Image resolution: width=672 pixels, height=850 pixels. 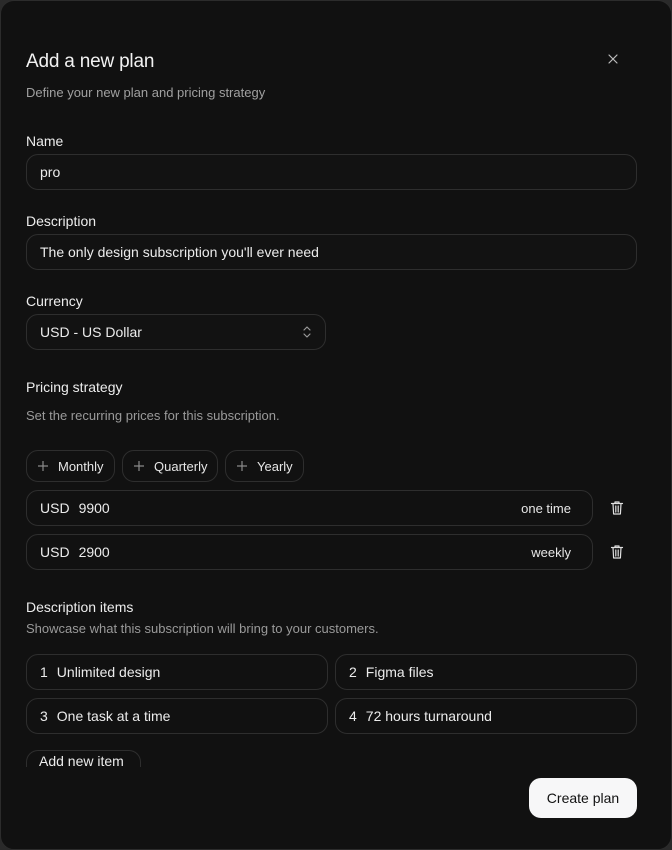 What do you see at coordinates (54, 301) in the screenshot?
I see `currency-label: Currency` at bounding box center [54, 301].